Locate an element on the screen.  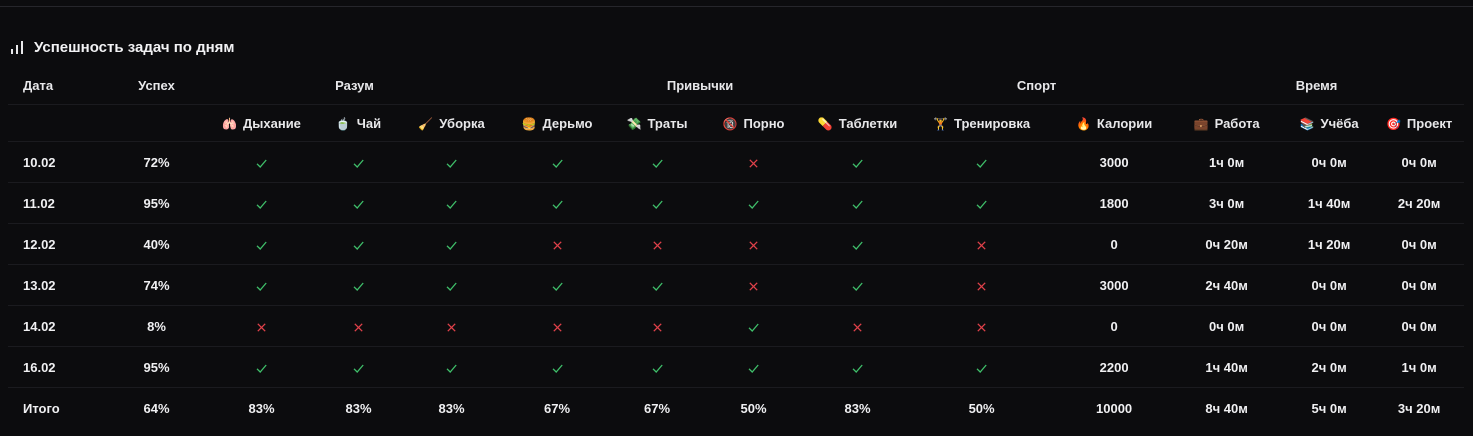
date-cell: 13.02 is located at coordinates (54, 285).